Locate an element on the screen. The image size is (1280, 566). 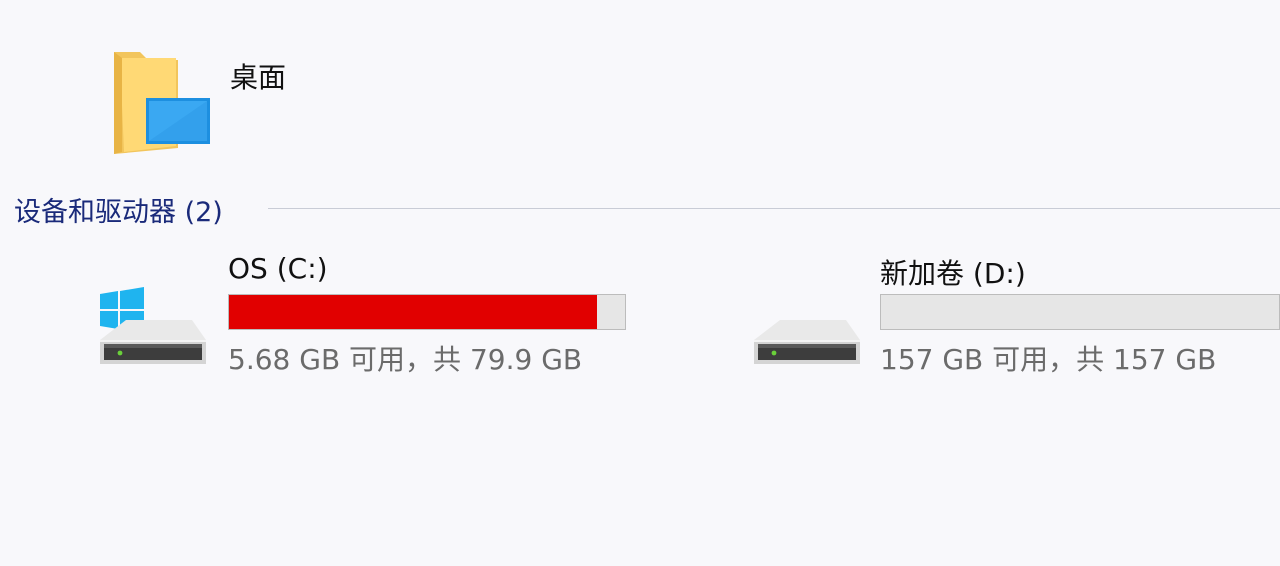
drive-space-text: 157 GB 可用，共 157 GB is located at coordinates (1048, 359).